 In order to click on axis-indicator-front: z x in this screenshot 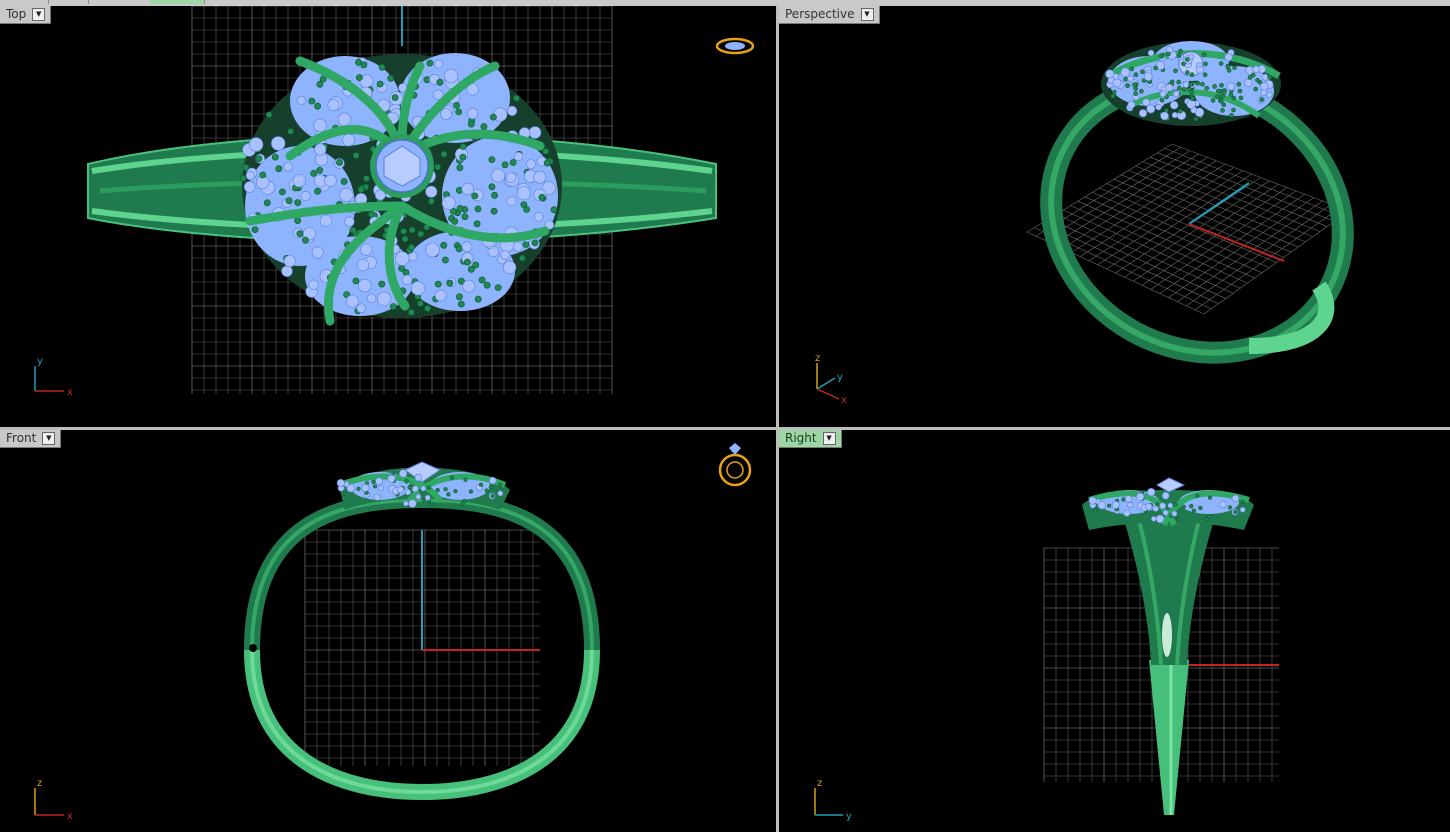, I will do `click(53, 800)`.